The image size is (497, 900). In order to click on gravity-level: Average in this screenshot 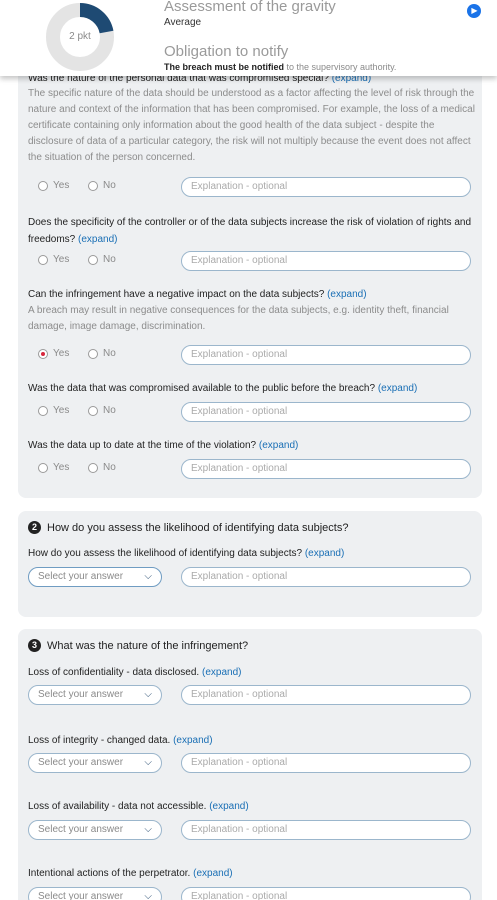, I will do `click(183, 22)`.